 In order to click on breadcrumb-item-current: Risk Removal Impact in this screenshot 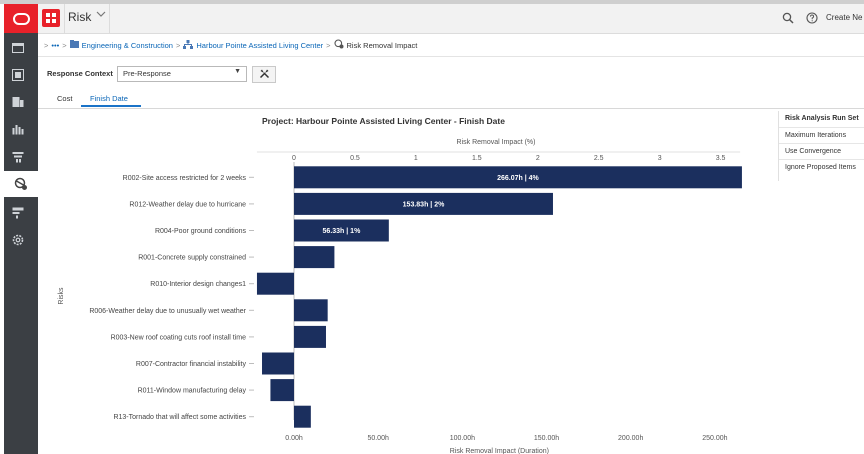, I will do `click(382, 45)`.